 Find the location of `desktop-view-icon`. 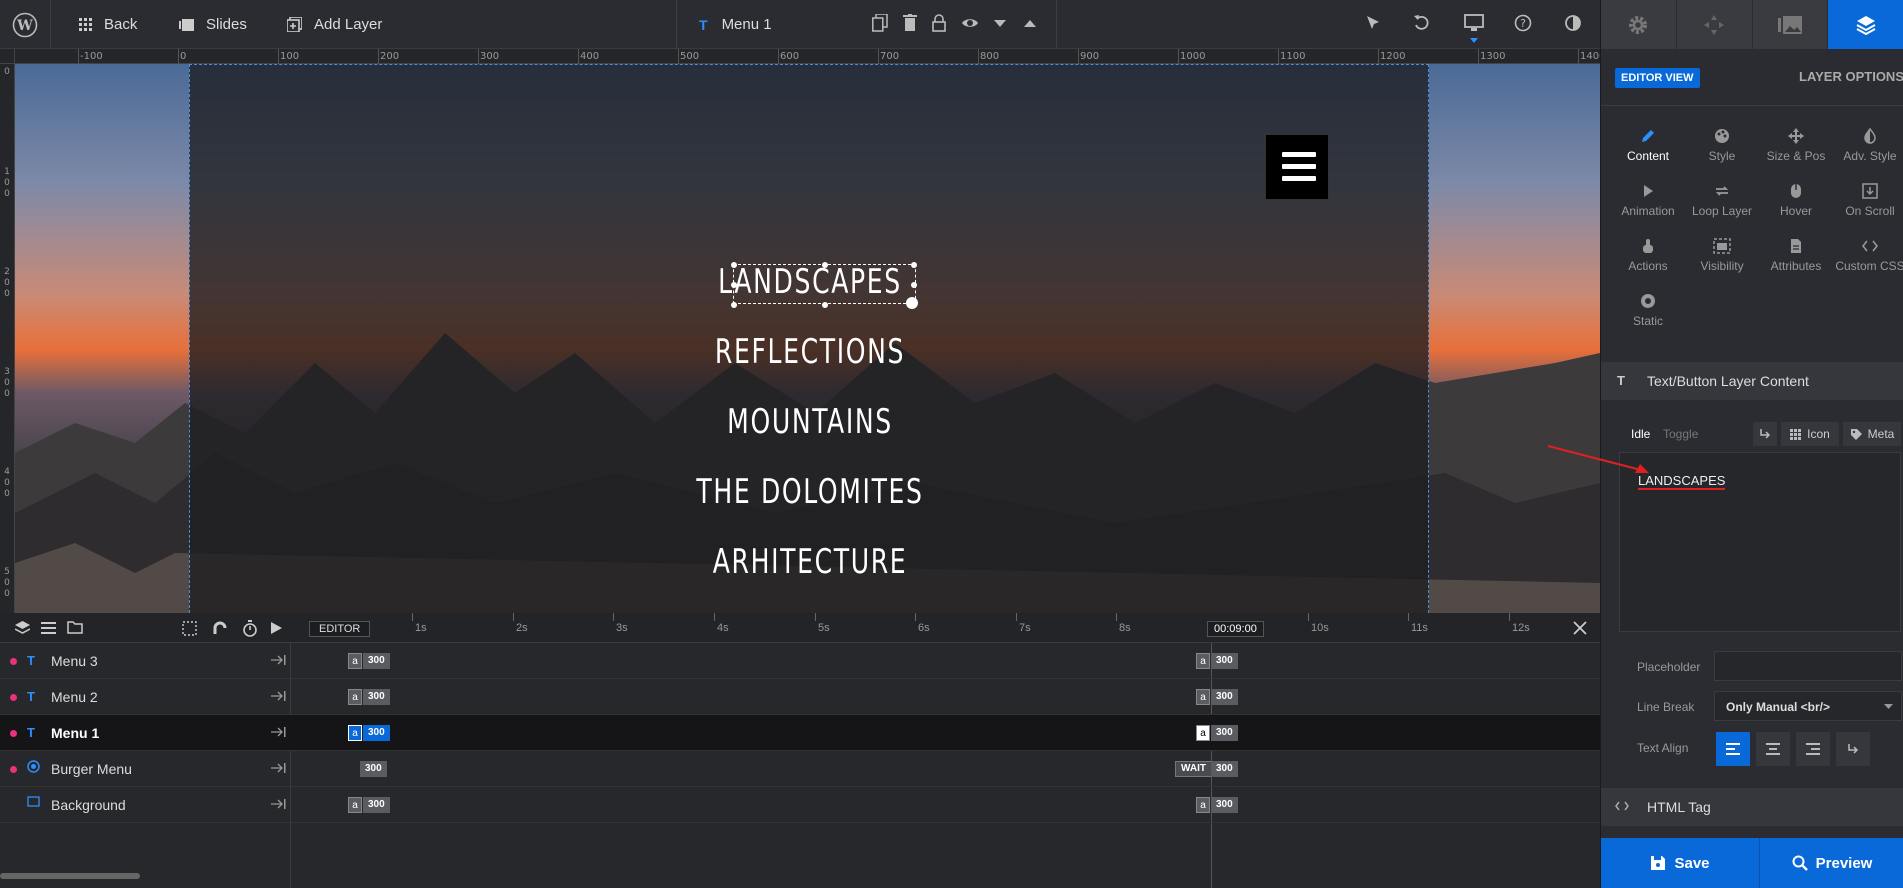

desktop-view-icon is located at coordinates (1474, 24).